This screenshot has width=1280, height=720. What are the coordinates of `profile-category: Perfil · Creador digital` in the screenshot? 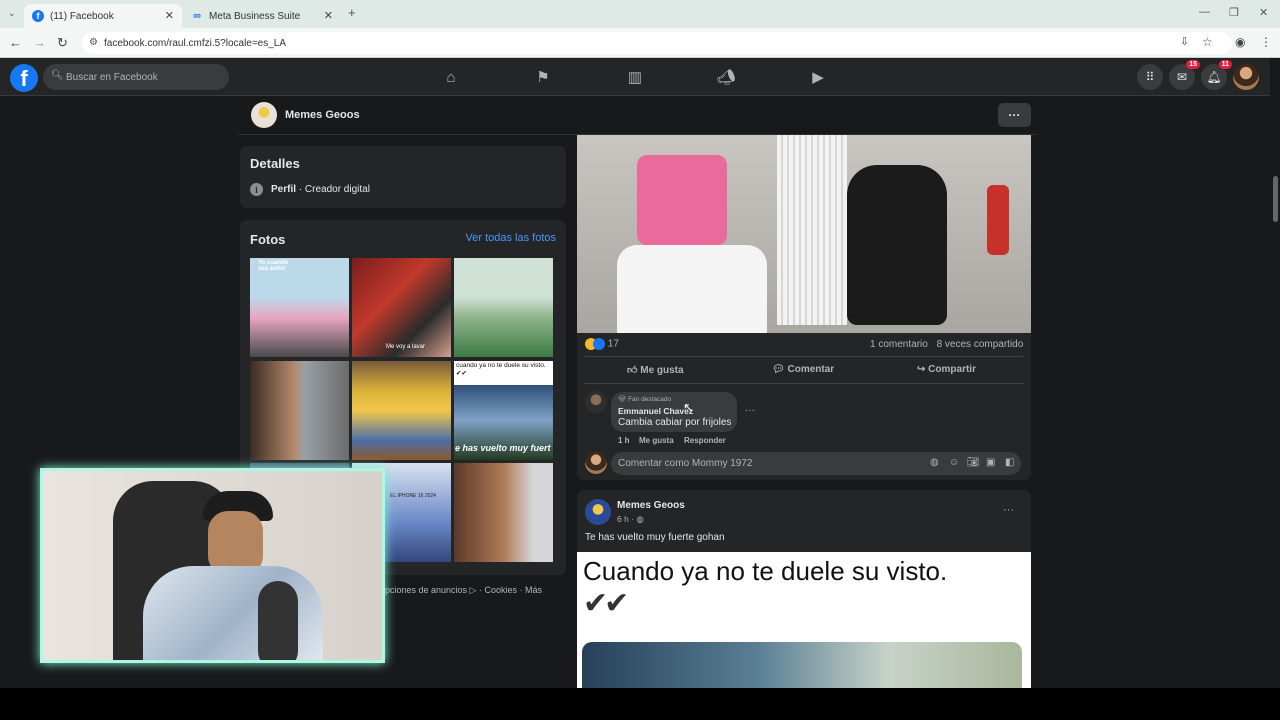 It's located at (320, 189).